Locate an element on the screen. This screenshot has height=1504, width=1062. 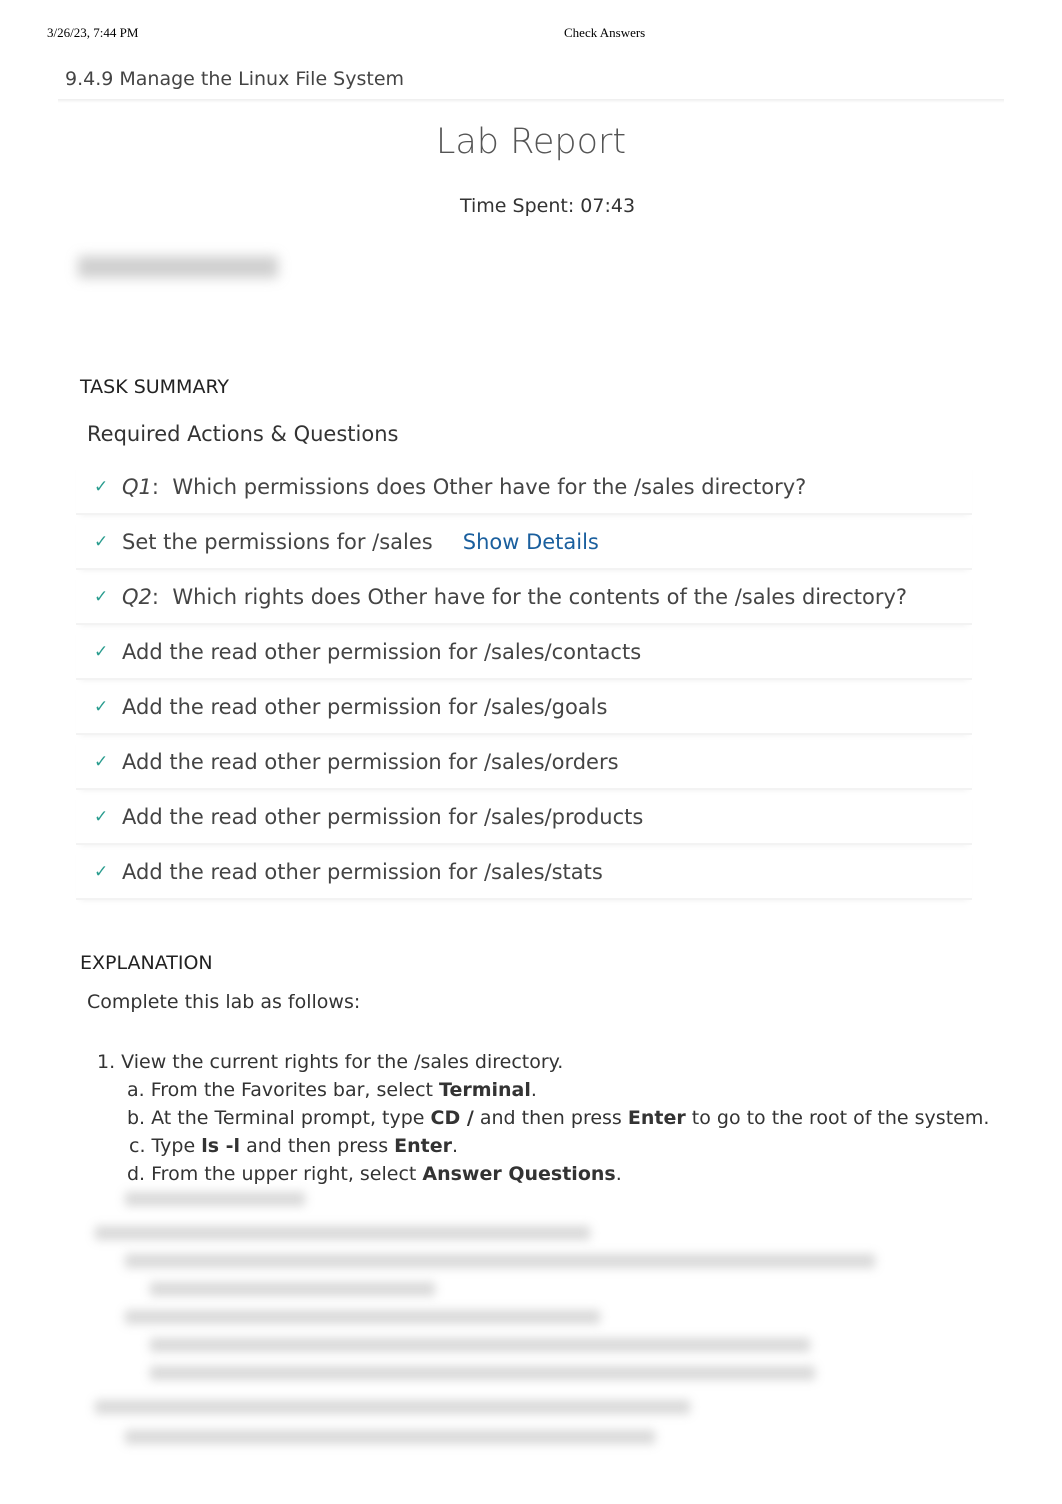
task-summary-heading: TASK SUMMARY is located at coordinates (155, 387).